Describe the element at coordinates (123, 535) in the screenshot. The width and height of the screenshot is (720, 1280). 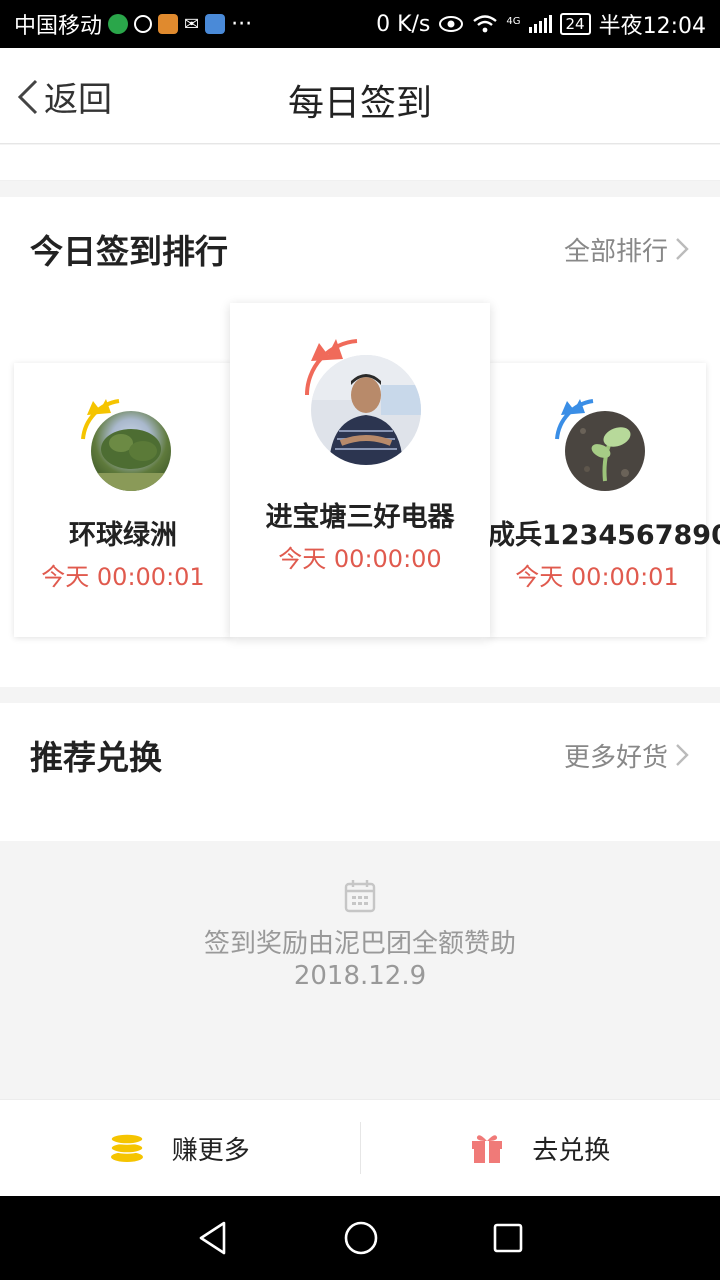
I see `rank-name: 环球绿洲` at that location.